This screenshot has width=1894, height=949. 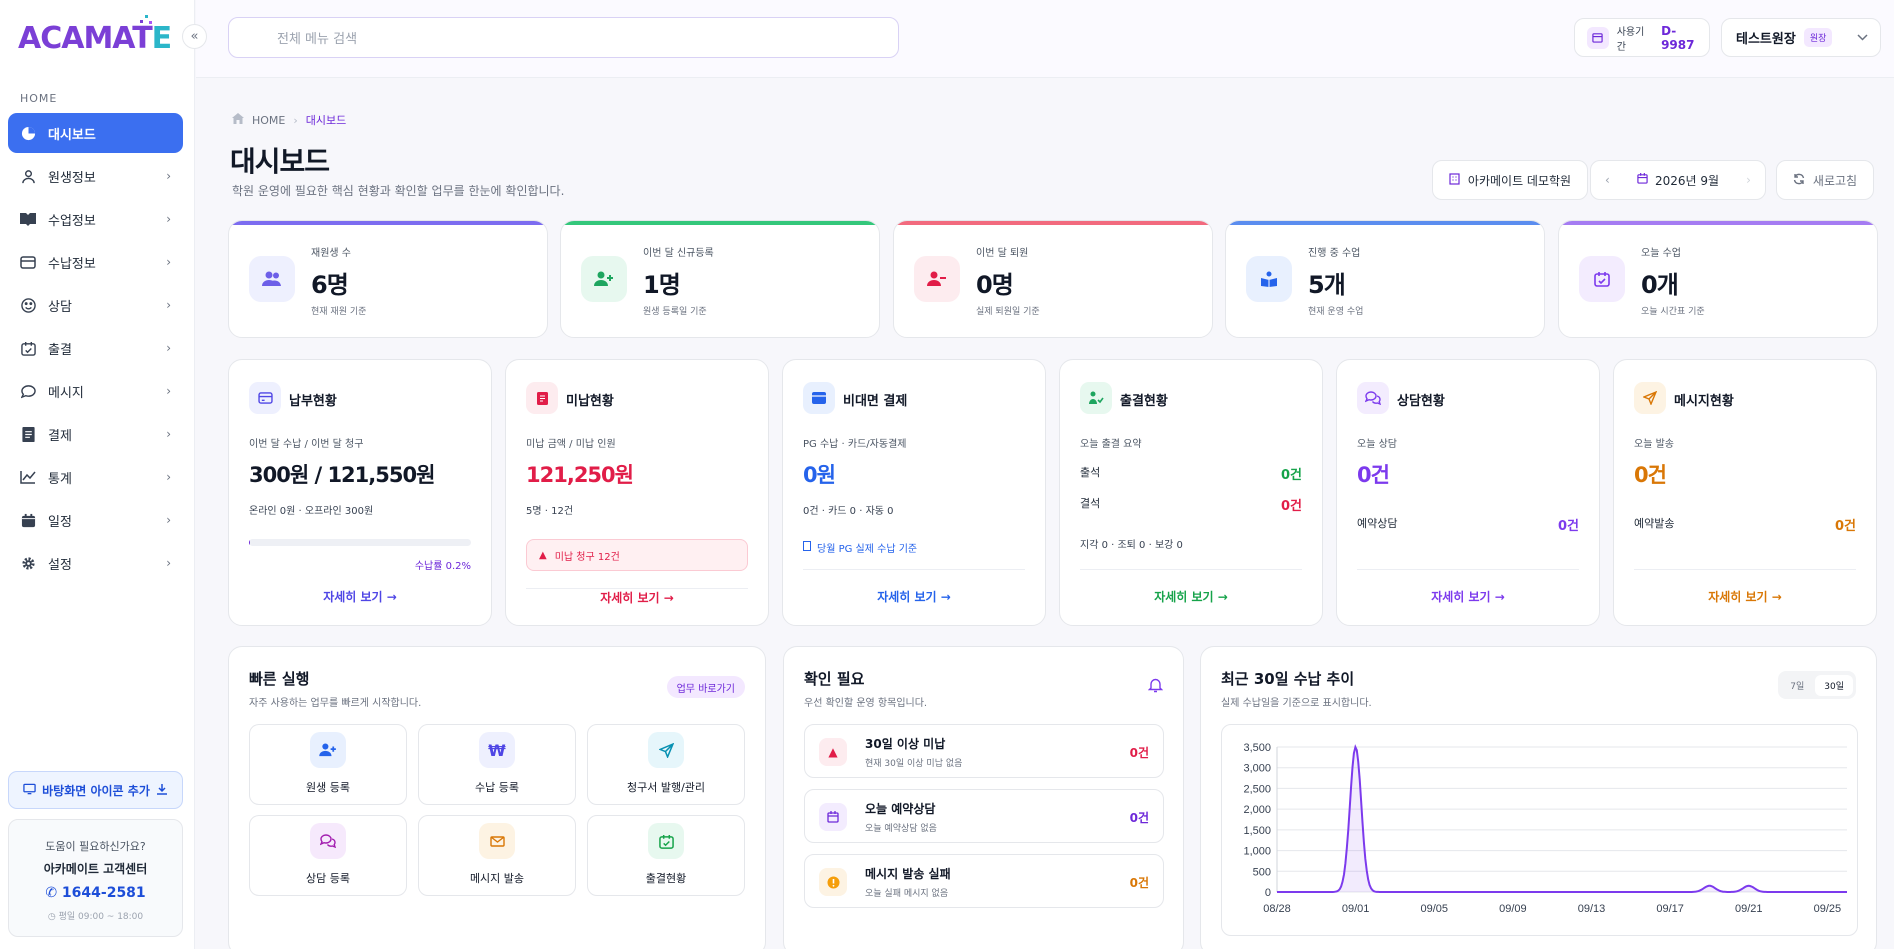 What do you see at coordinates (580, 475) in the screenshot?
I see `unpaid-amount: 121,250원` at bounding box center [580, 475].